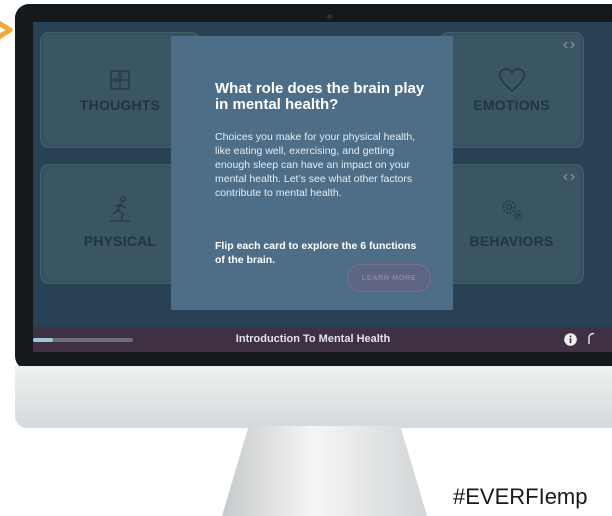  What do you see at coordinates (83, 340) in the screenshot?
I see `progress-bar` at bounding box center [83, 340].